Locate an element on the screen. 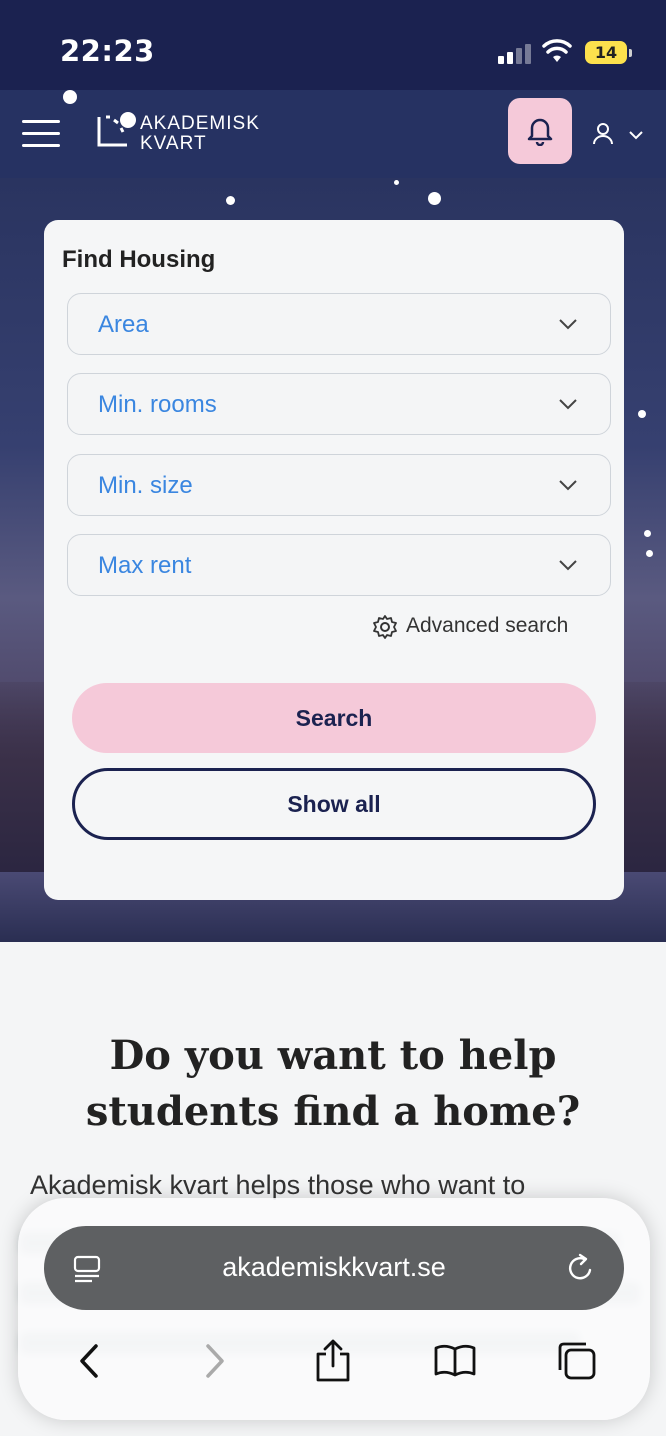 The image size is (666, 1436). share-icon is located at coordinates (333, 1361).